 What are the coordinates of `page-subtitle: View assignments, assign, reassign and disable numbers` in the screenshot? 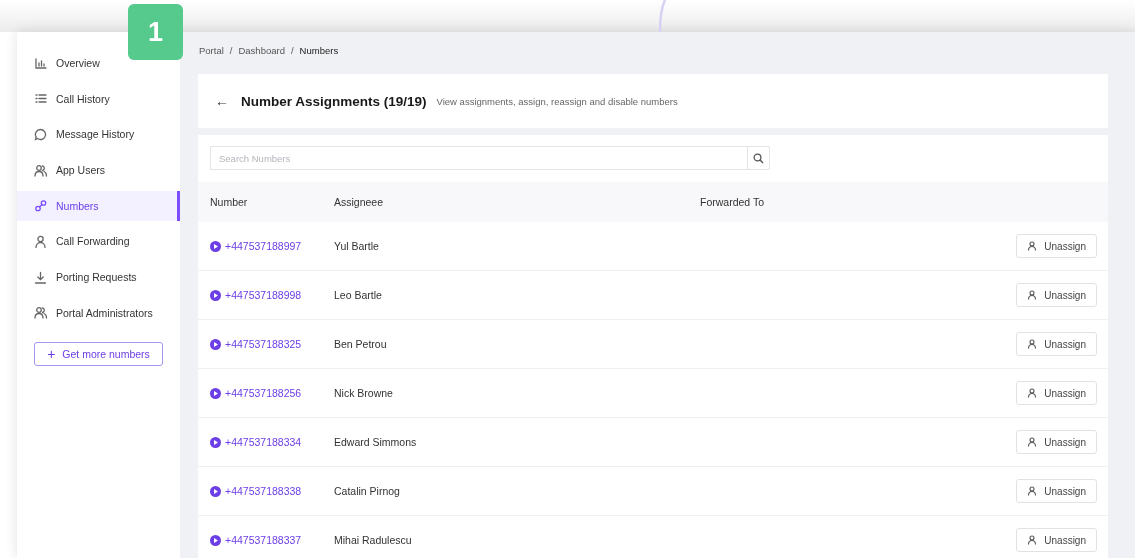 It's located at (557, 101).